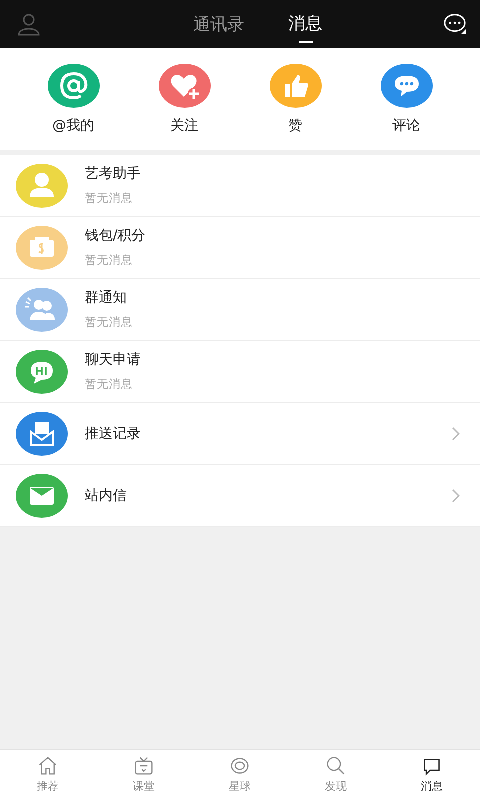 The width and height of the screenshot is (480, 800). I want to click on message-row: 站内信, so click(240, 496).